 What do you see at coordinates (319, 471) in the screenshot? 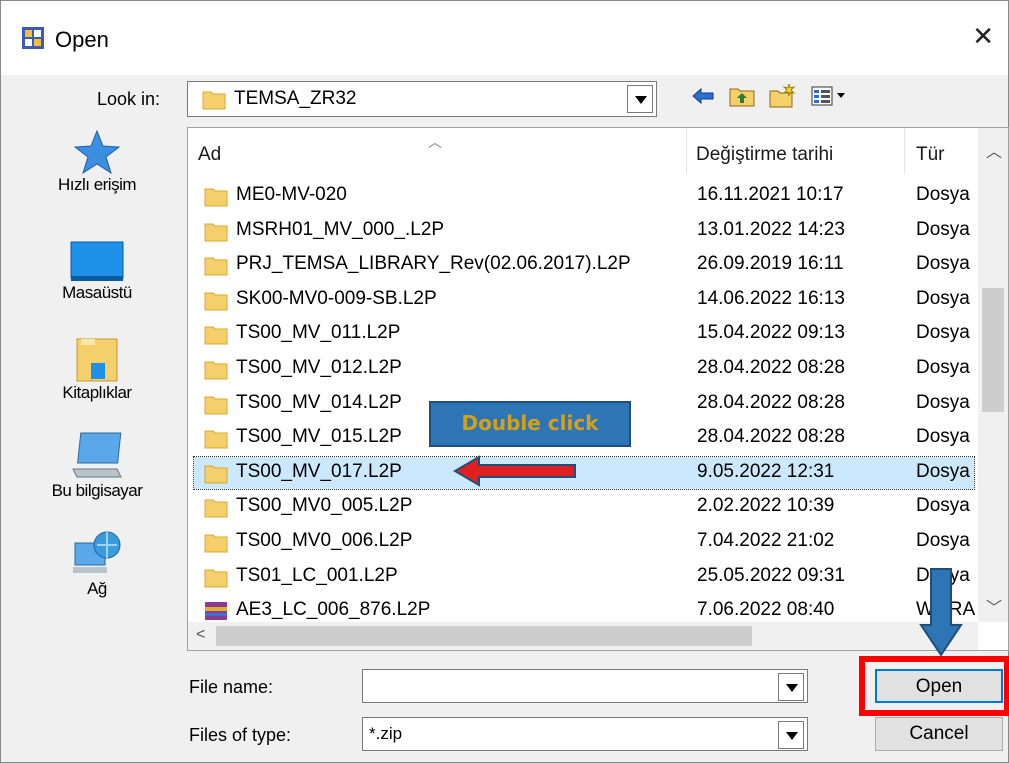
I see `file-name: TS00_MV_017.L2P` at bounding box center [319, 471].